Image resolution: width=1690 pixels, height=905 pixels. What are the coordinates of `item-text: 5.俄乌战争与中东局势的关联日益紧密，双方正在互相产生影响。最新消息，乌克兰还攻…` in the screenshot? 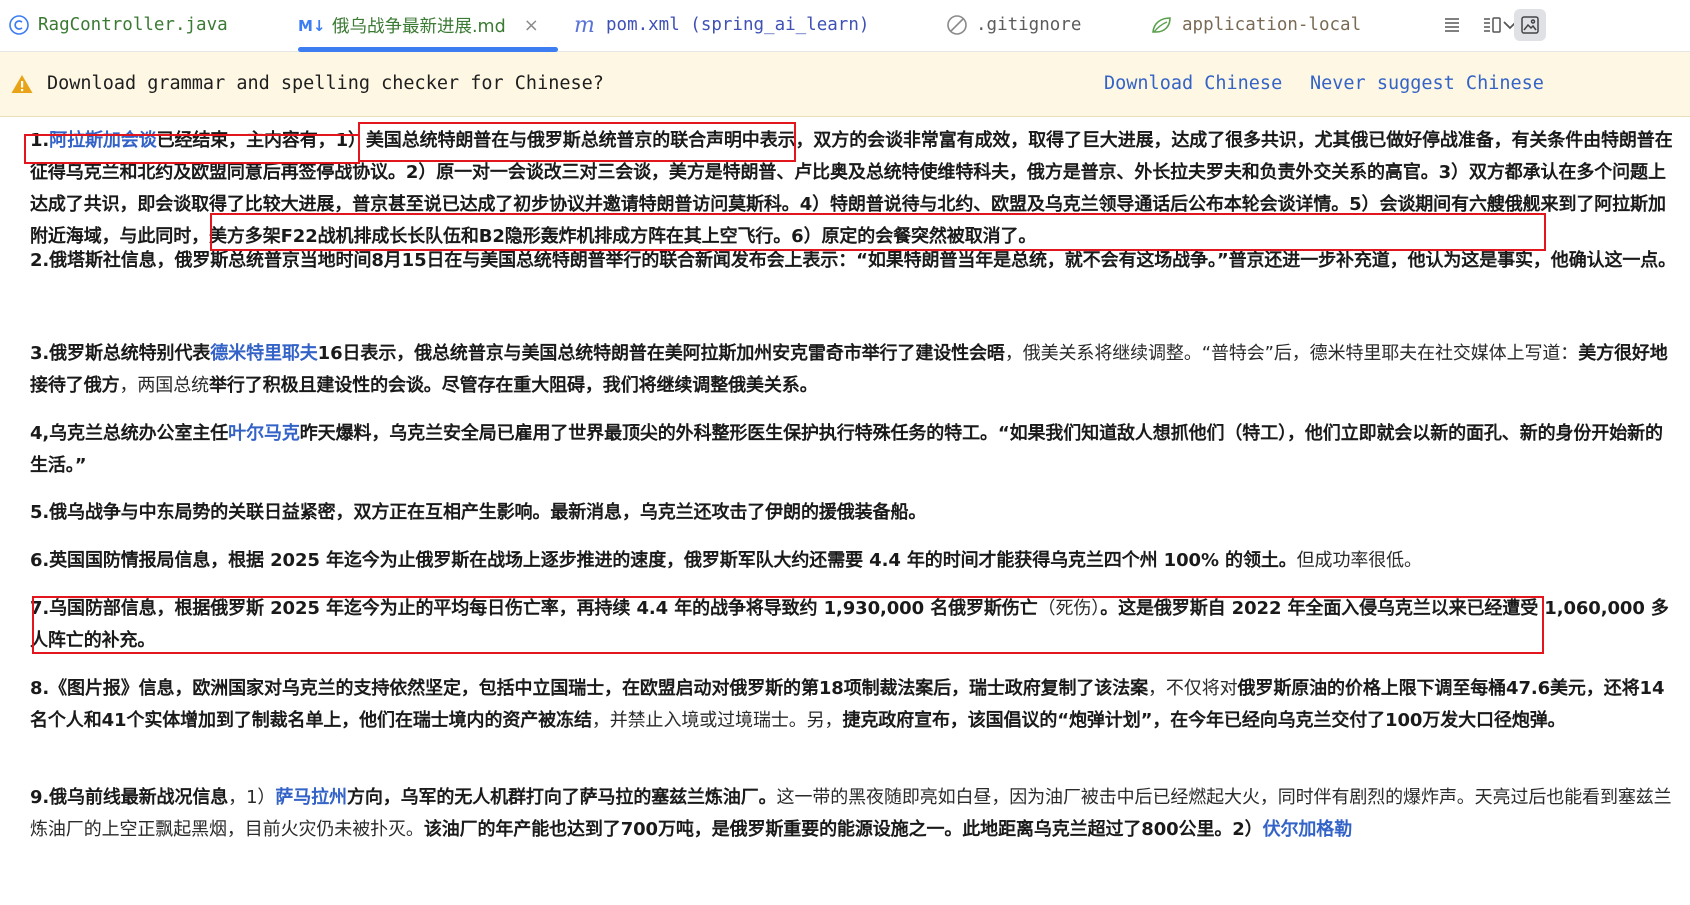 It's located at (478, 512).